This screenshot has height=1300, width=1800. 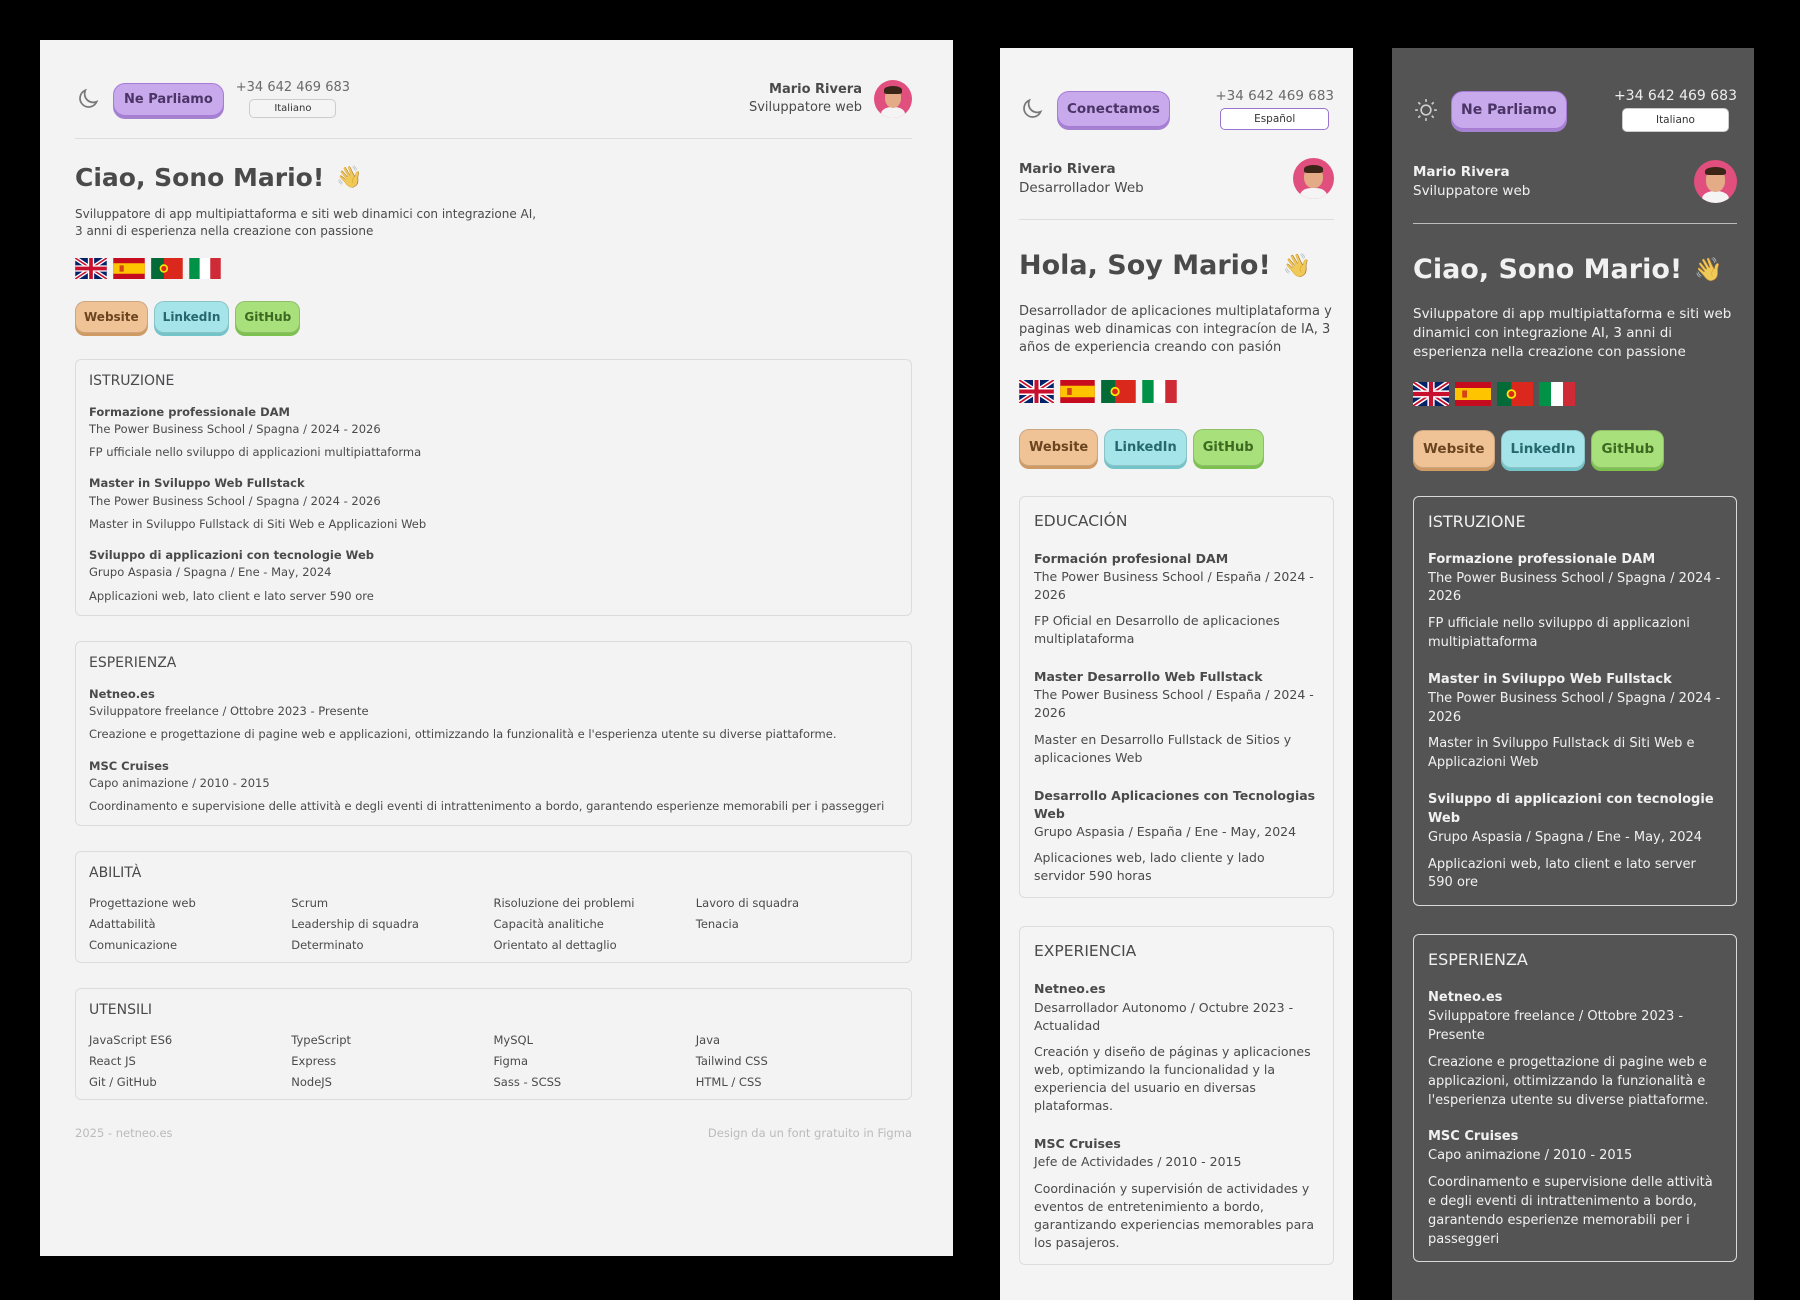 What do you see at coordinates (1081, 187) in the screenshot?
I see `profile-role: Desarrollador Web` at bounding box center [1081, 187].